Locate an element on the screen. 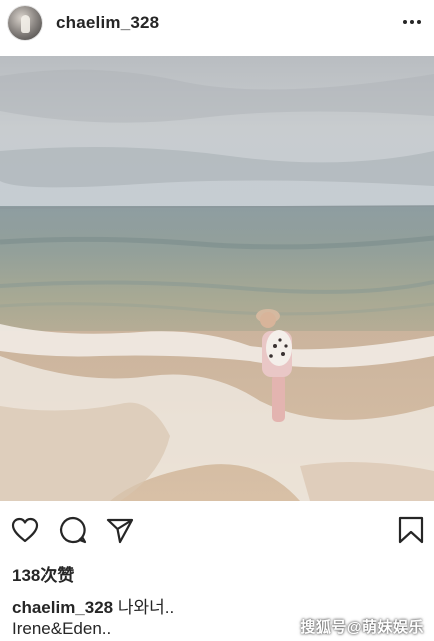  post-header: chaelim_328 is located at coordinates (217, 25).